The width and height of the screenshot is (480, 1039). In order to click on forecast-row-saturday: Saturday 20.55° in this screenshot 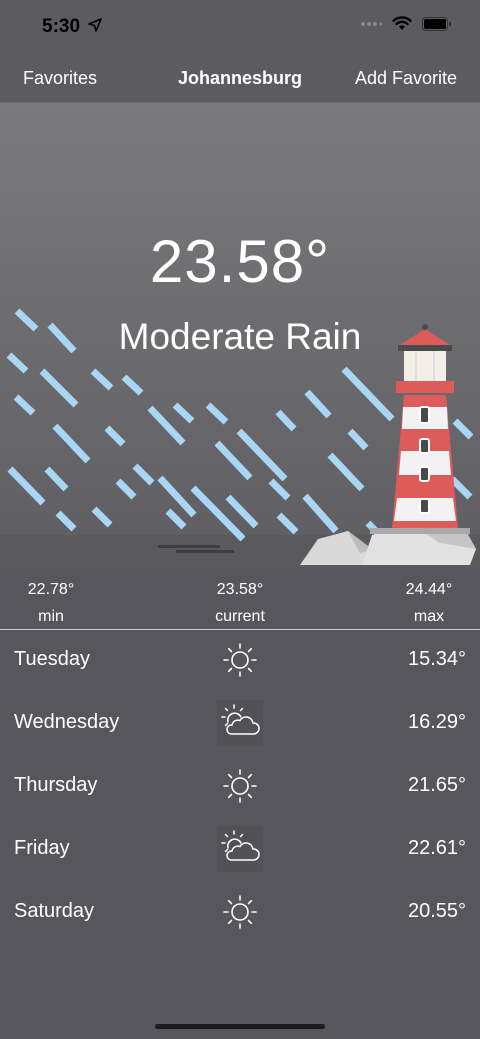, I will do `click(240, 913)`.